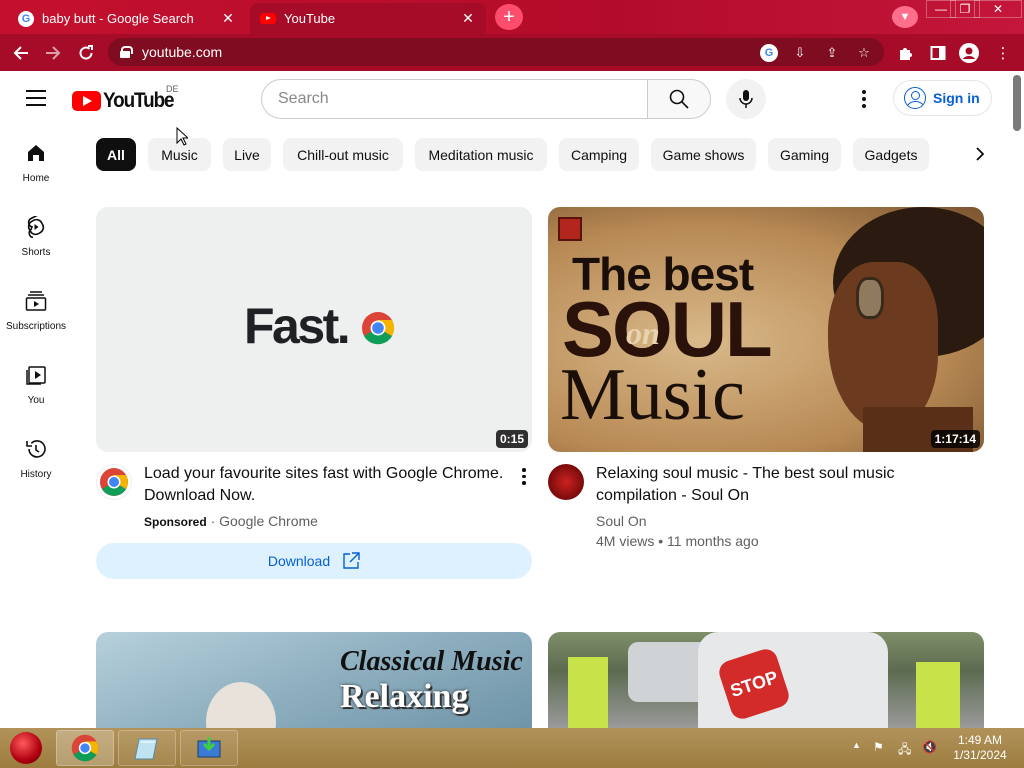 The height and width of the screenshot is (768, 1024). I want to click on composer-portrait-image, so click(241, 705).